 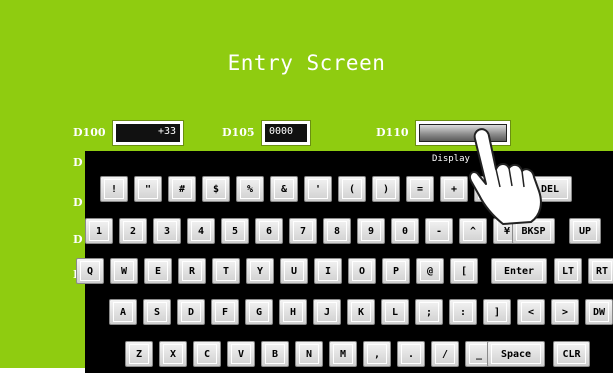 I want to click on screen-title: Entry Screen, so click(x=306, y=63).